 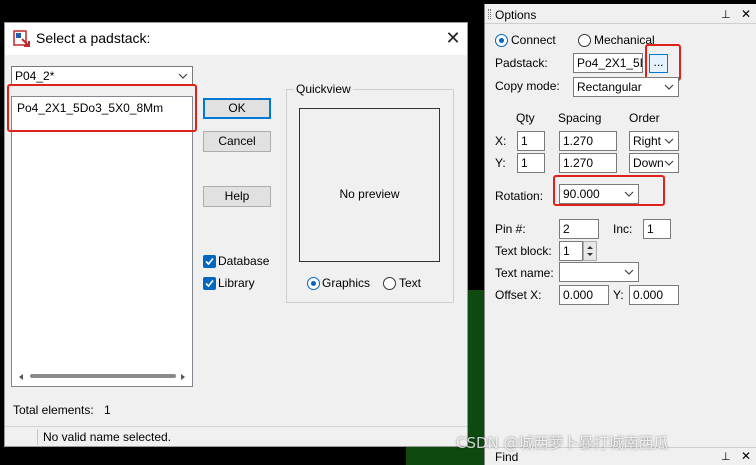 What do you see at coordinates (183, 376) in the screenshot?
I see `scroll-right-icon` at bounding box center [183, 376].